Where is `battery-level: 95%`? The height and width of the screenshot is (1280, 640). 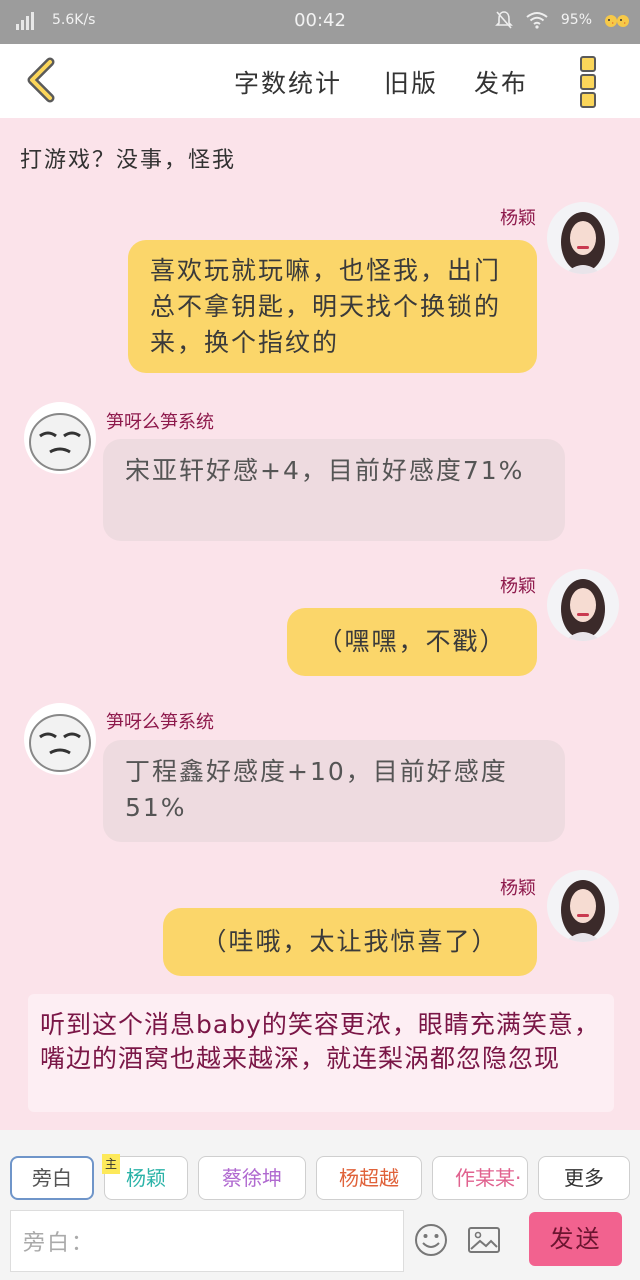
battery-level: 95% is located at coordinates (576, 20).